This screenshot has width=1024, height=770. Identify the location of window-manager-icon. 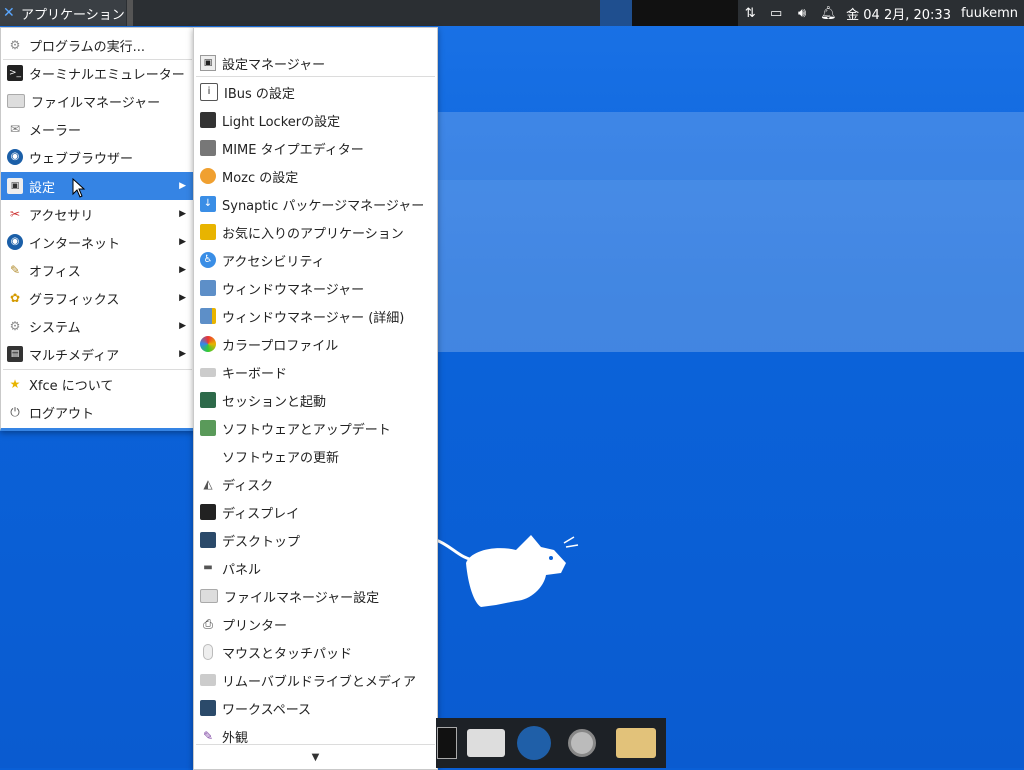
(208, 288).